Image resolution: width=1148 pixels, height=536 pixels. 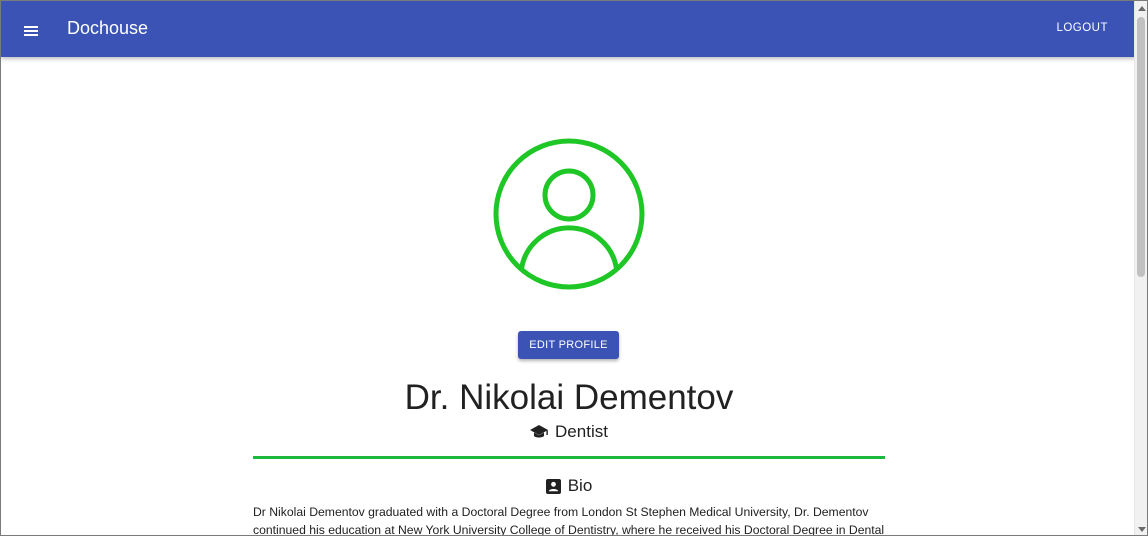 I want to click on scroll-thumb, so click(x=1141, y=147).